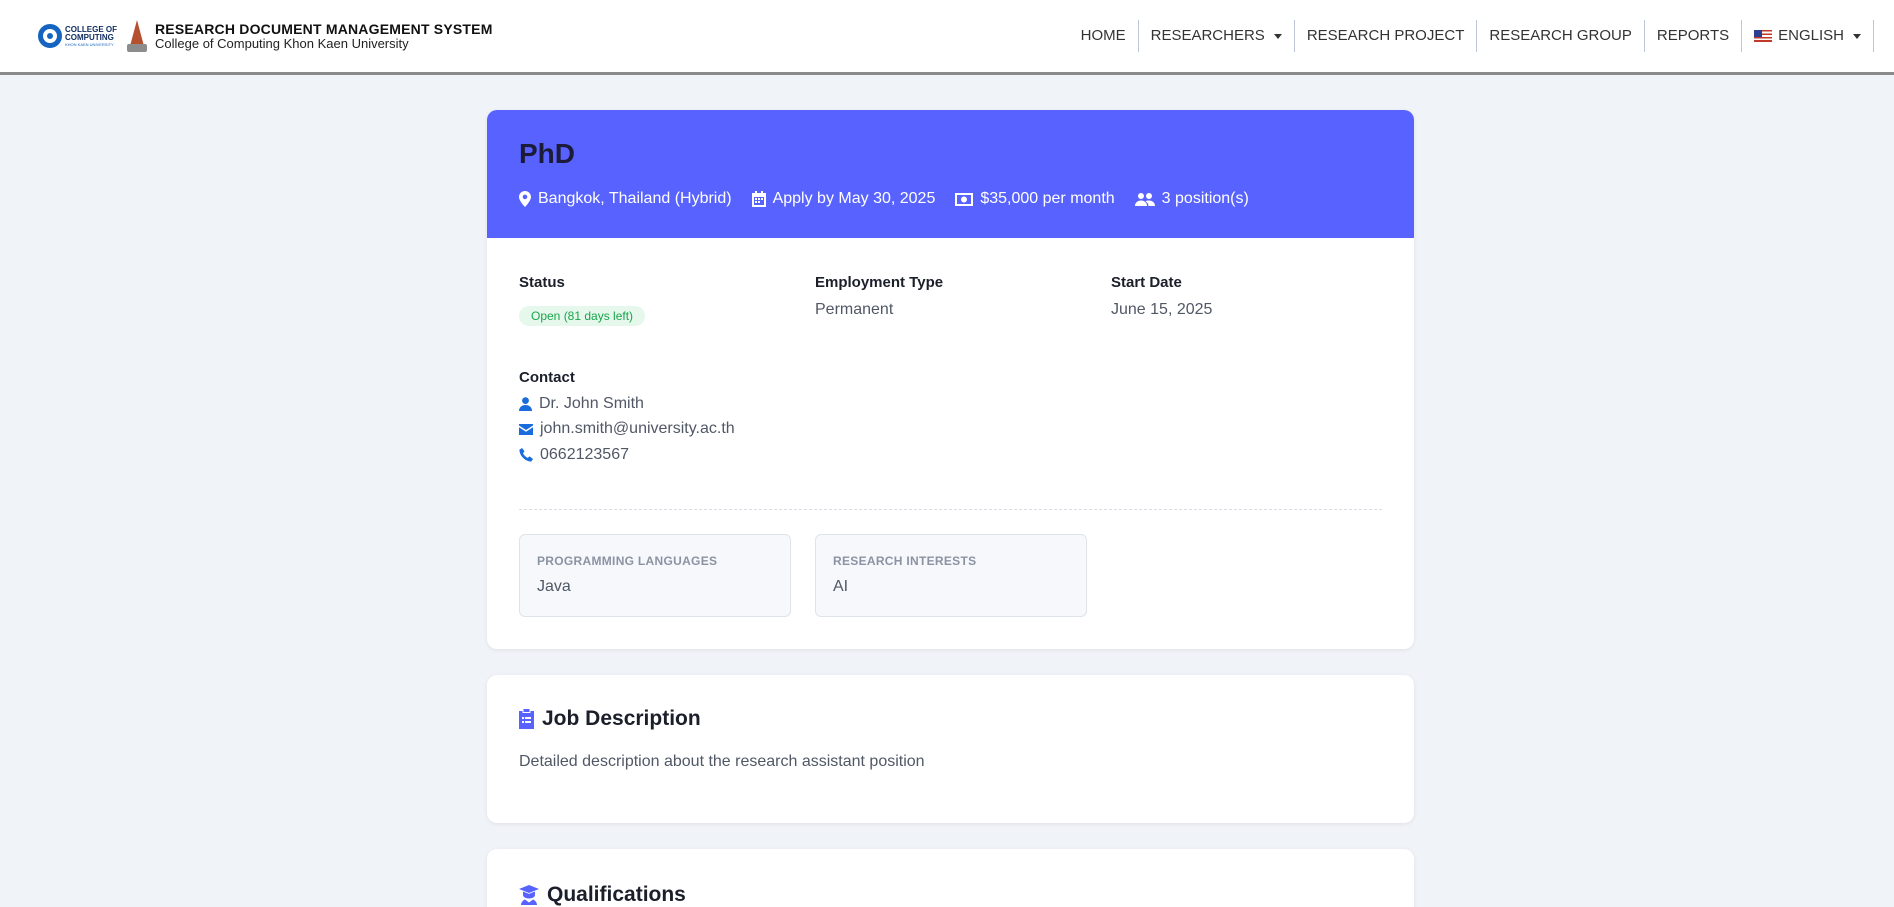 This screenshot has height=907, width=1894. I want to click on site-title: RESEARCH DOCUMENT MANAGEMENT SYSTEM, so click(324, 29).